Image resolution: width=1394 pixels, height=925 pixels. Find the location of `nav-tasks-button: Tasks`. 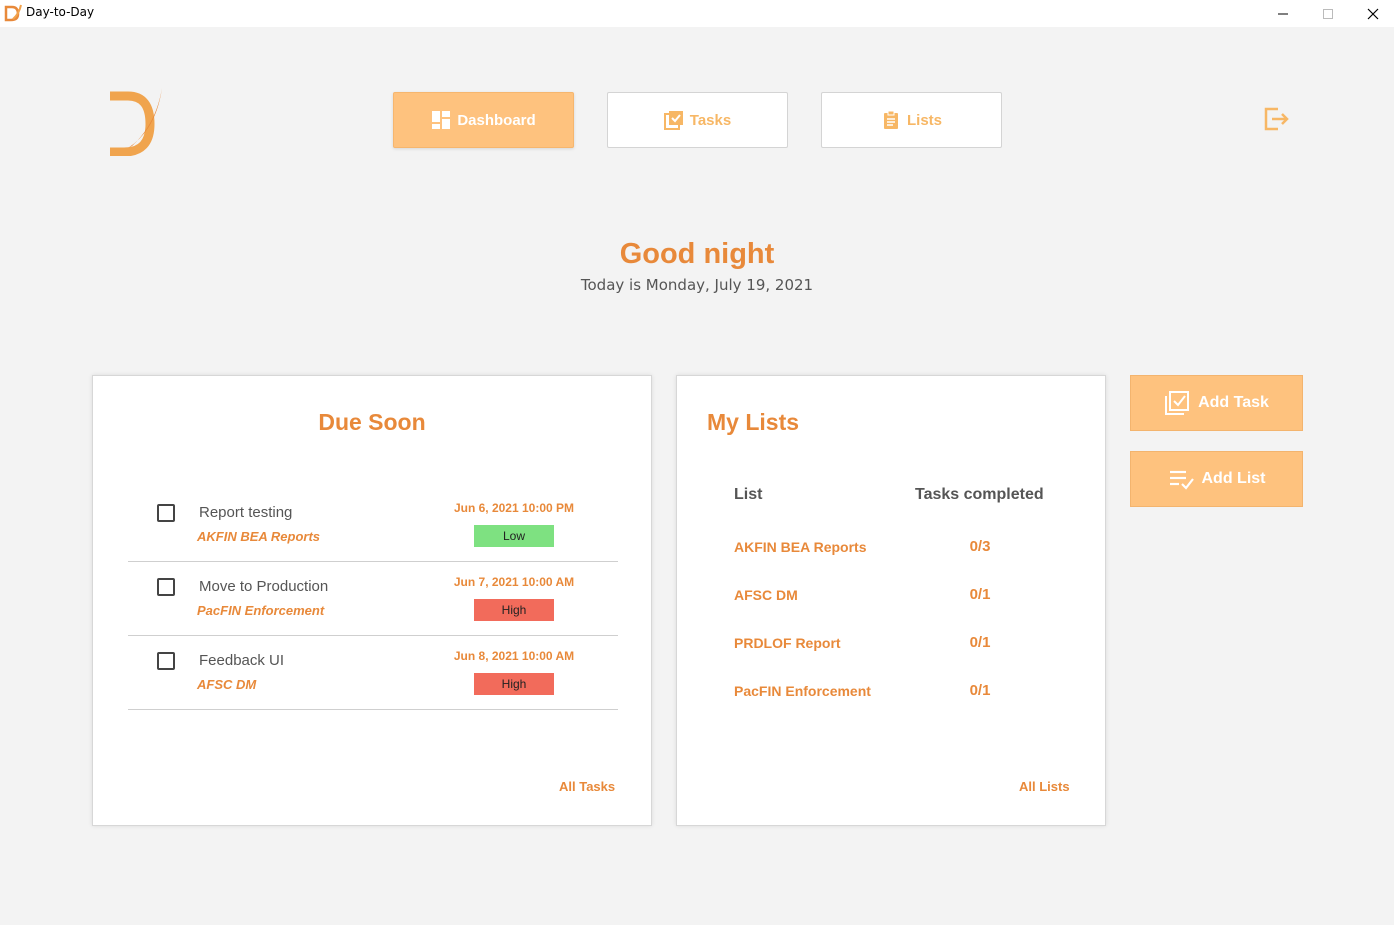

nav-tasks-button: Tasks is located at coordinates (697, 120).